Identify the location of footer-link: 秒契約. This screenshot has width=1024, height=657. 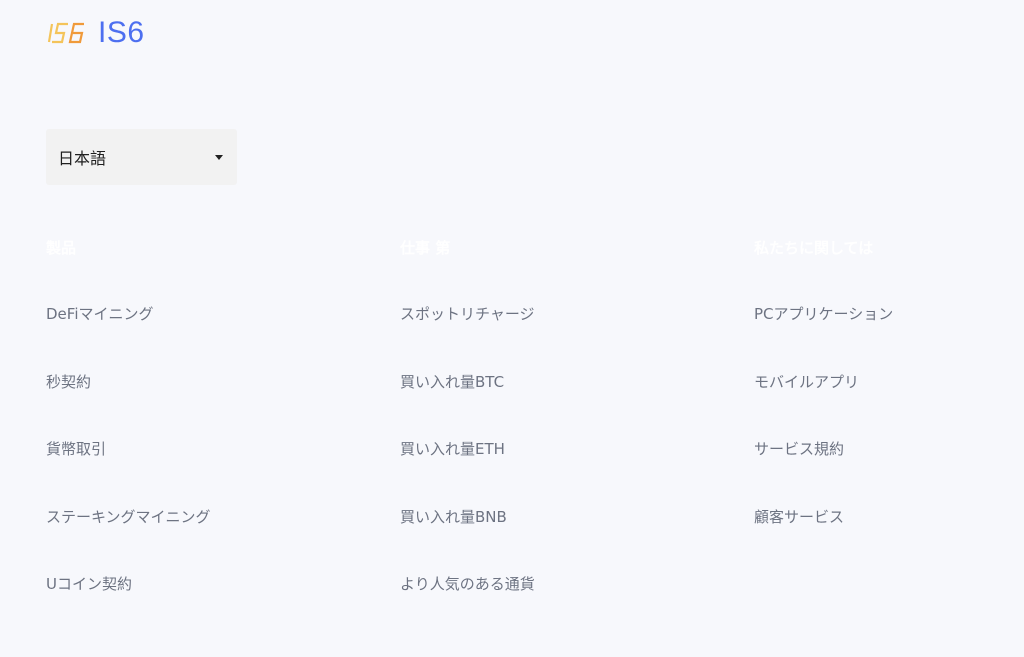
(128, 406).